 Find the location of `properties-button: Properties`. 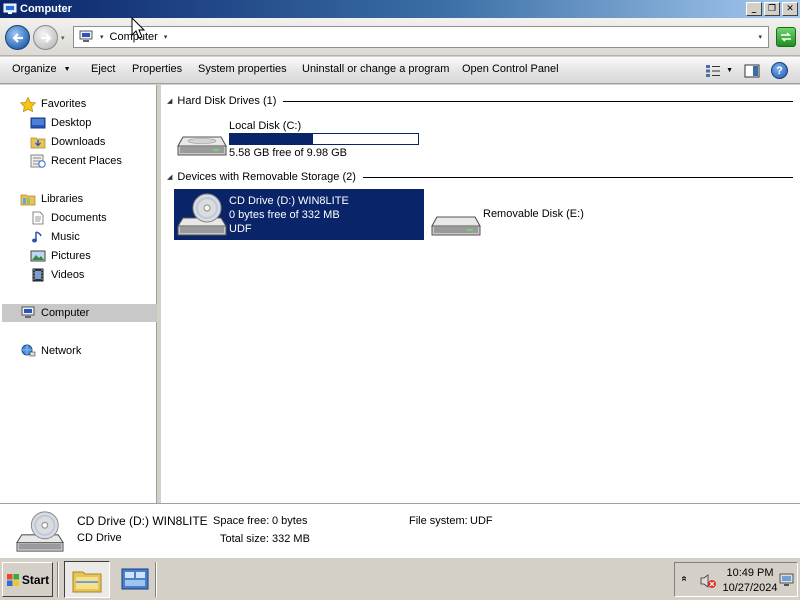

properties-button: Properties is located at coordinates (157, 69).